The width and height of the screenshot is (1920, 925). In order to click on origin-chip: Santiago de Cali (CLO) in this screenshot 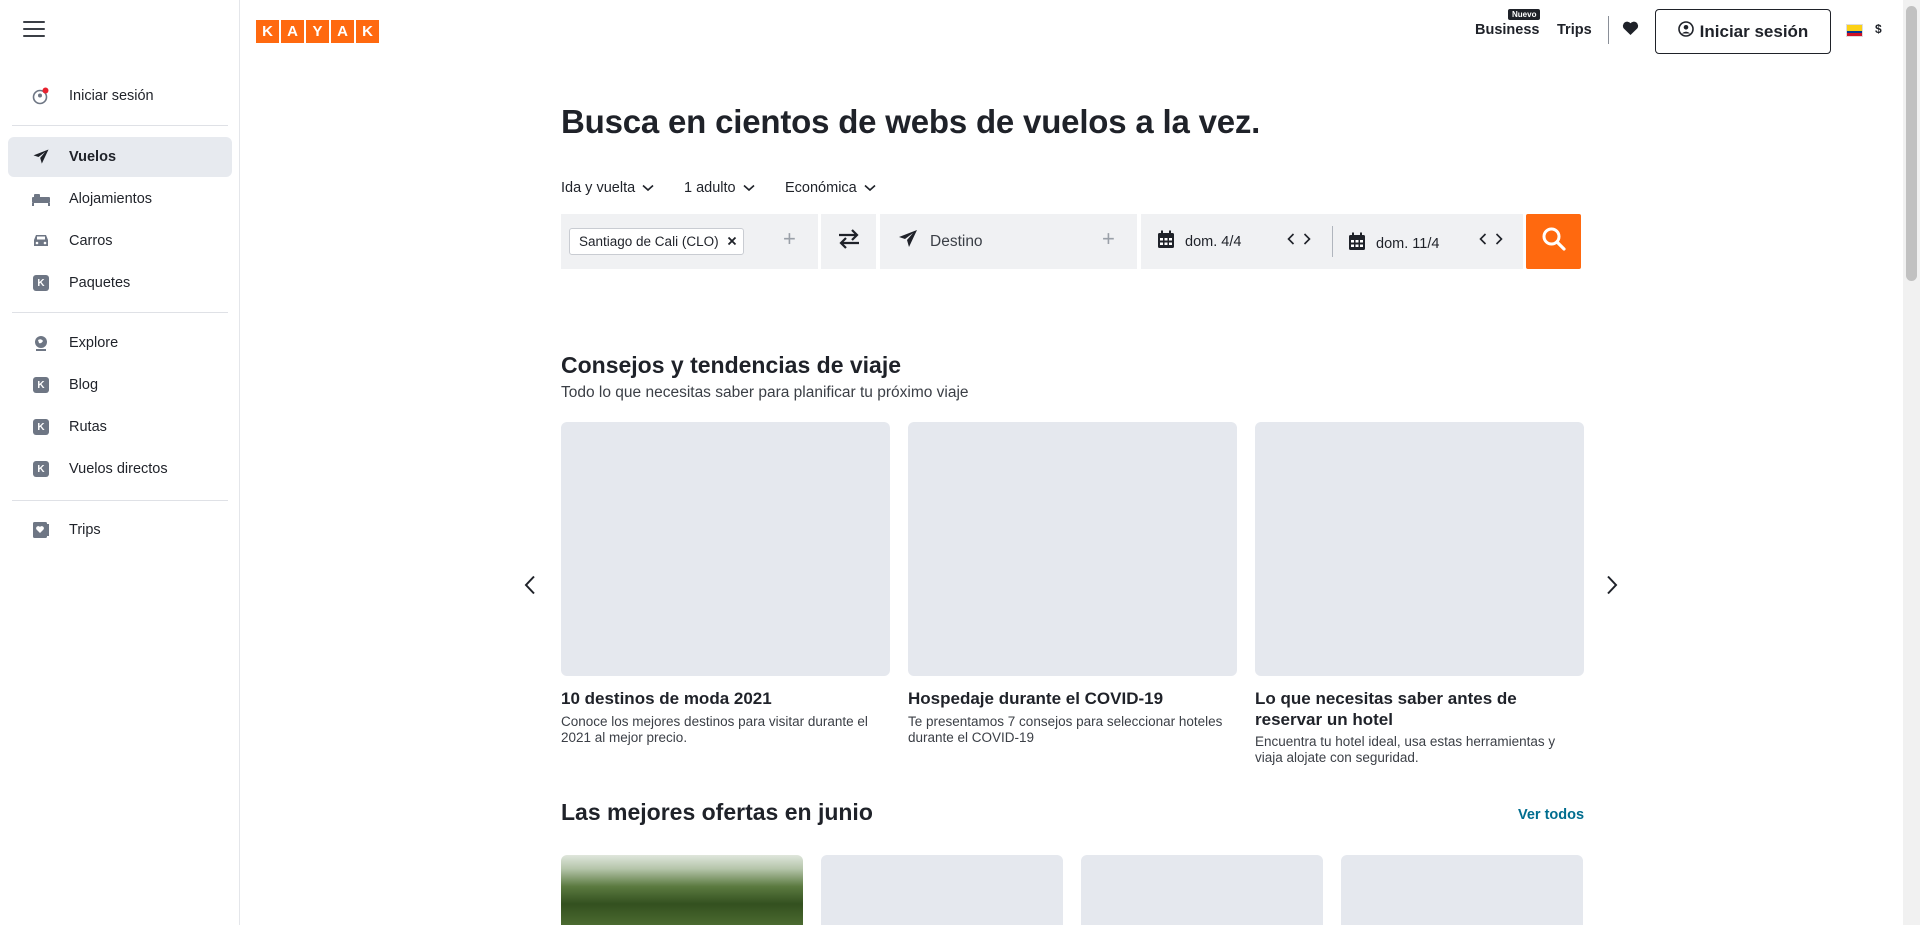, I will do `click(656, 241)`.